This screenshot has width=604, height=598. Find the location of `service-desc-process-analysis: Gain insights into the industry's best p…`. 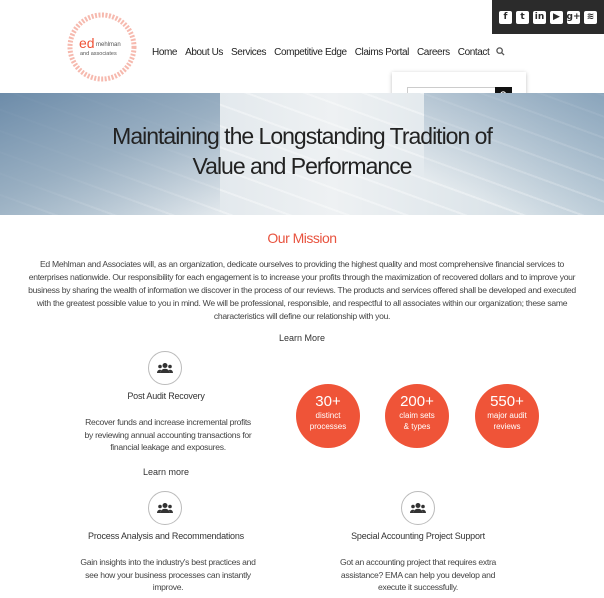

service-desc-process-analysis: Gain insights into the industry's best p… is located at coordinates (168, 574).